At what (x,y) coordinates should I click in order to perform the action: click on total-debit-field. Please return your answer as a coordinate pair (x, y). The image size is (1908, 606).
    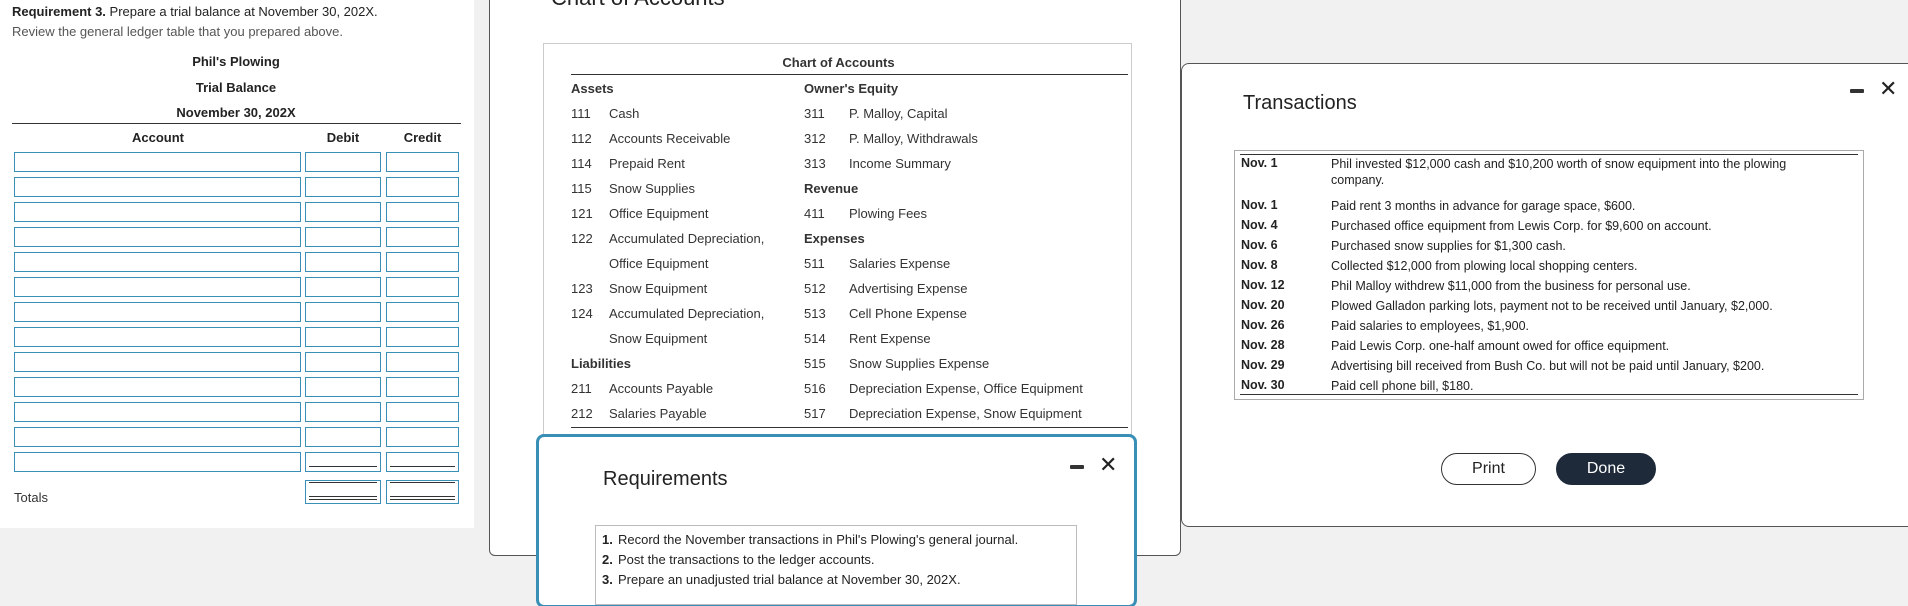
    Looking at the image, I should click on (343, 492).